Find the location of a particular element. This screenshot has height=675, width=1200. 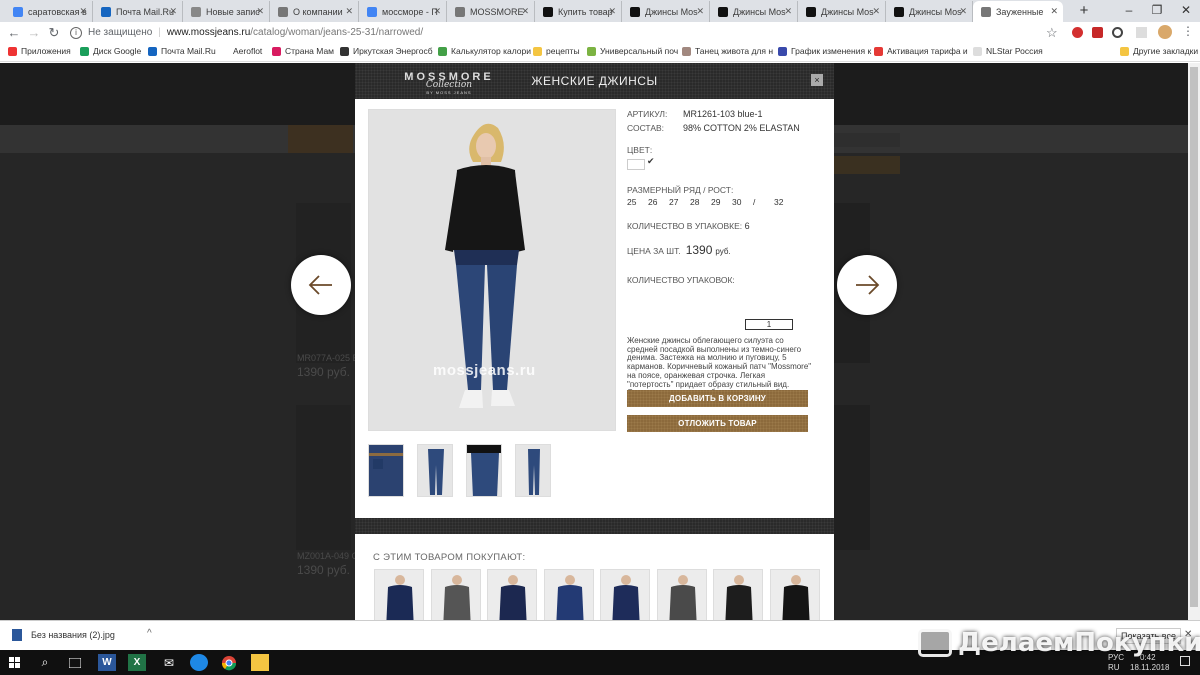

search-icon: ⌕ is located at coordinates (45, 662).